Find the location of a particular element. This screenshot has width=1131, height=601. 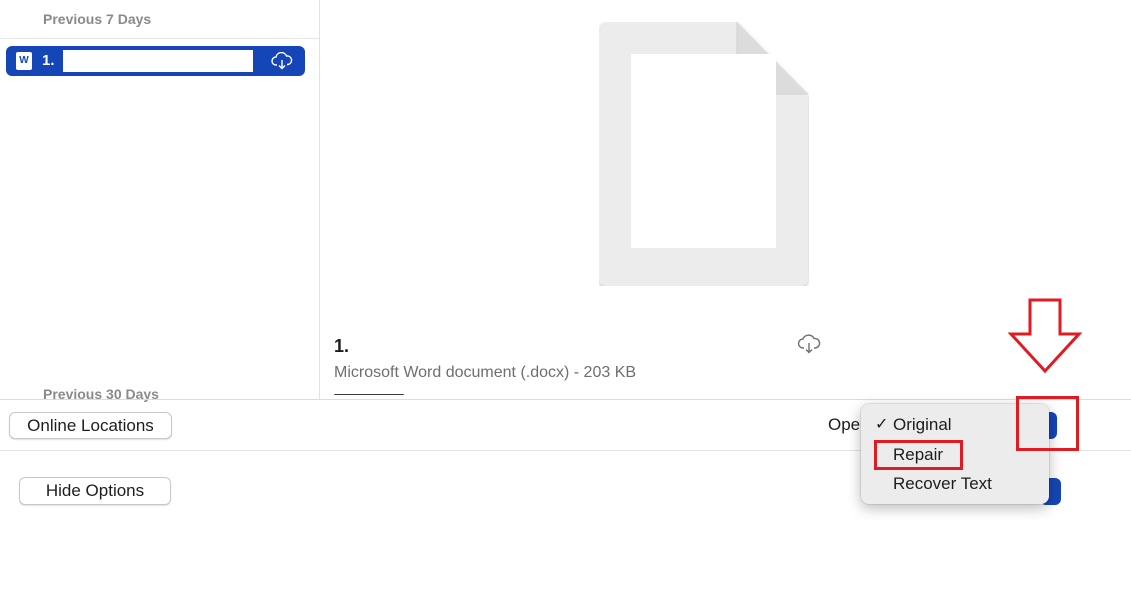

recent-file-name-redacted is located at coordinates (158, 61).